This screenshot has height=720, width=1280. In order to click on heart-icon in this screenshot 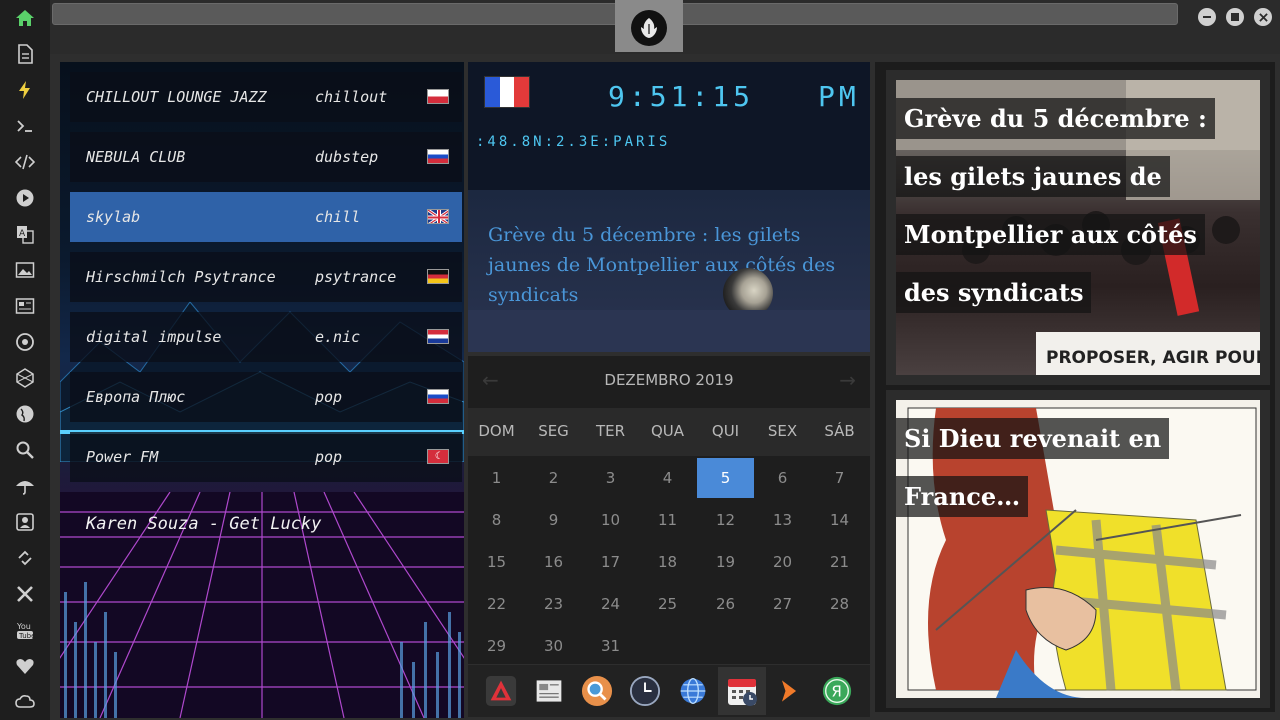, I will do `click(25, 666)`.